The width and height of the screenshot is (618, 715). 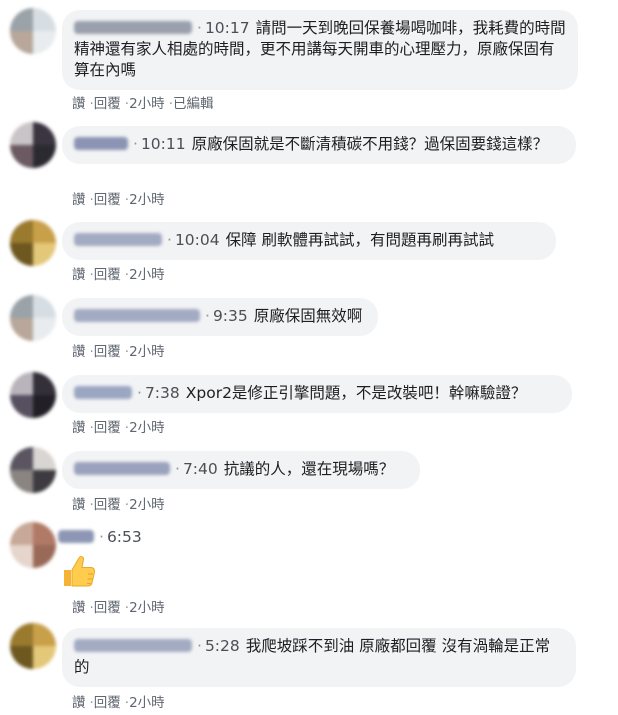 What do you see at coordinates (193, 104) in the screenshot?
I see `edited-label: 已編輯` at bounding box center [193, 104].